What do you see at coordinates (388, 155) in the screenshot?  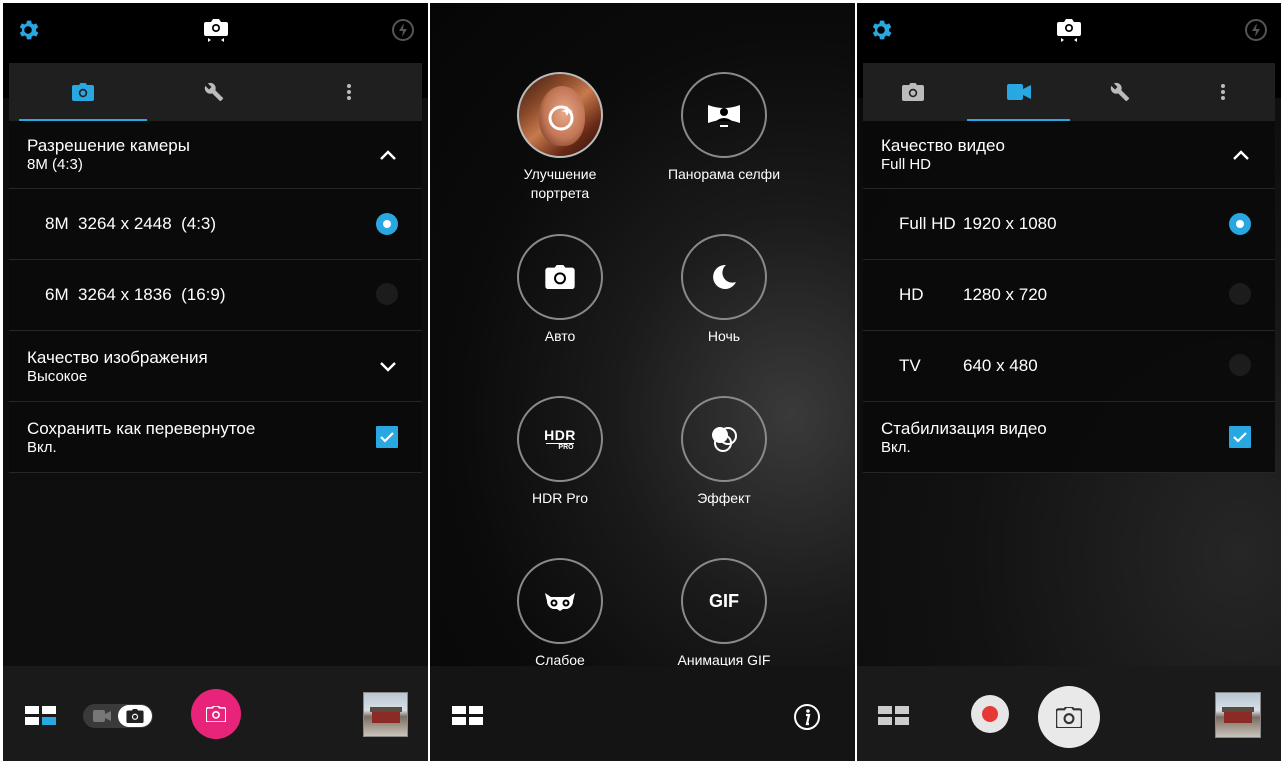 I see `chevron-up-icon` at bounding box center [388, 155].